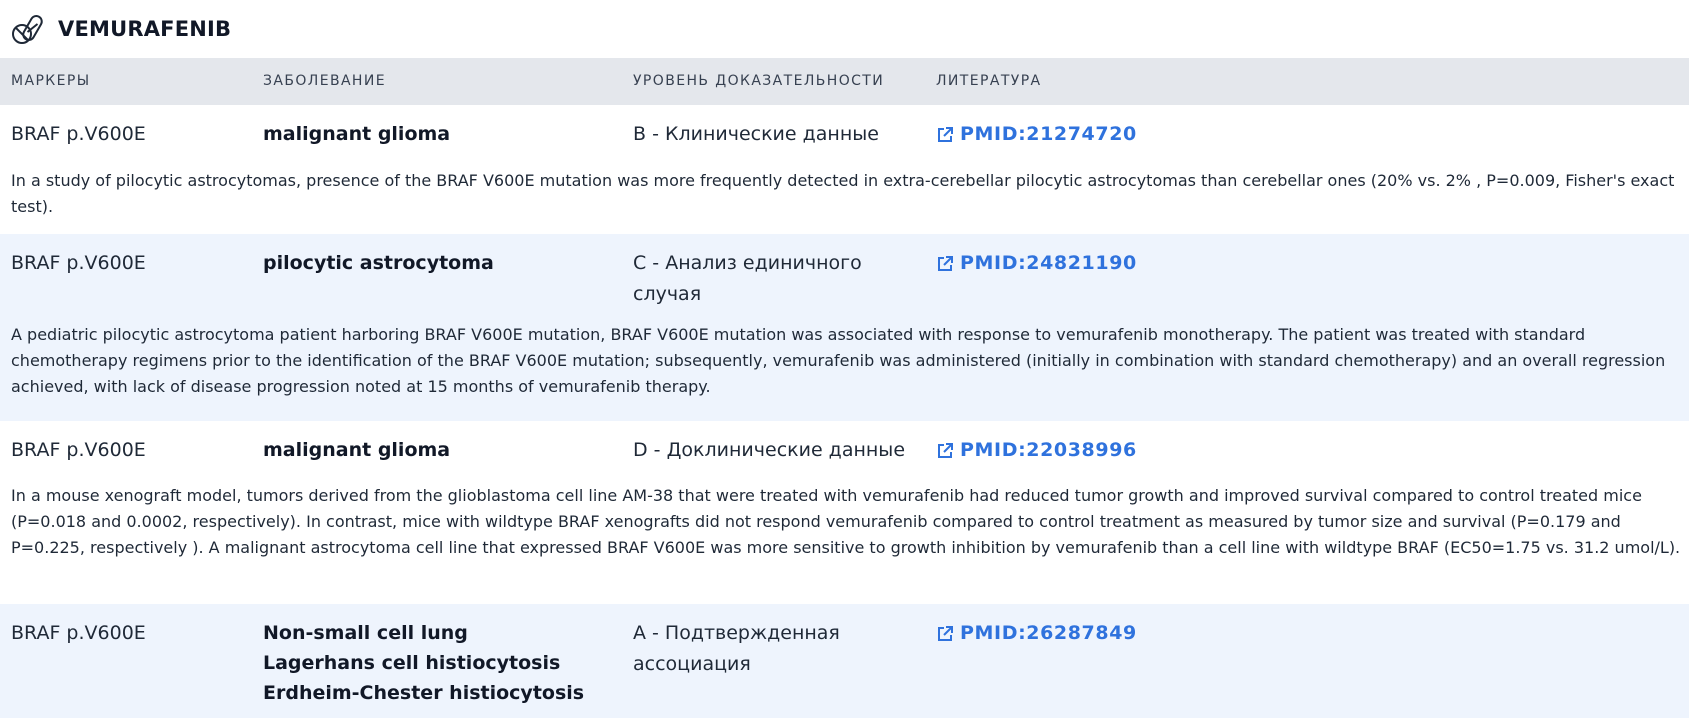  What do you see at coordinates (51, 81) in the screenshot?
I see `header-markers: МАРКЕРЫ` at bounding box center [51, 81].